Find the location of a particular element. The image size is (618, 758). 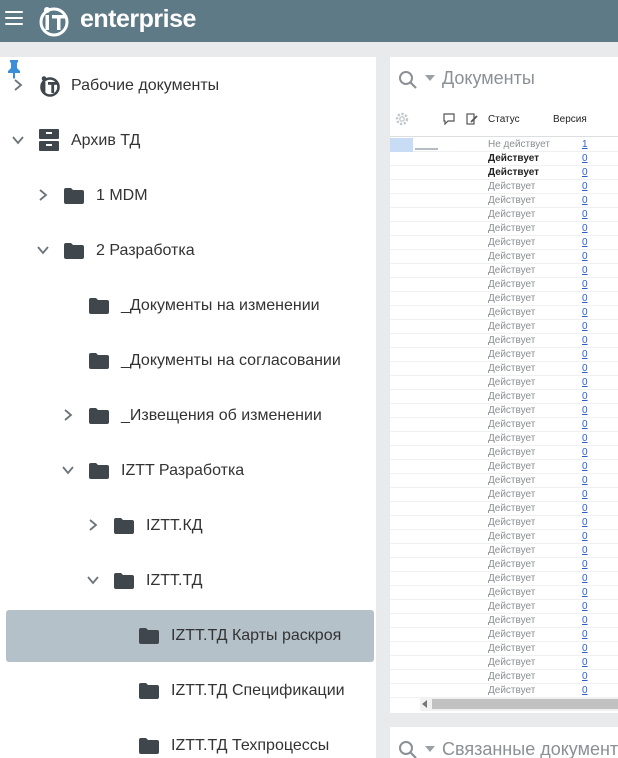

pin-icon is located at coordinates (14, 69).